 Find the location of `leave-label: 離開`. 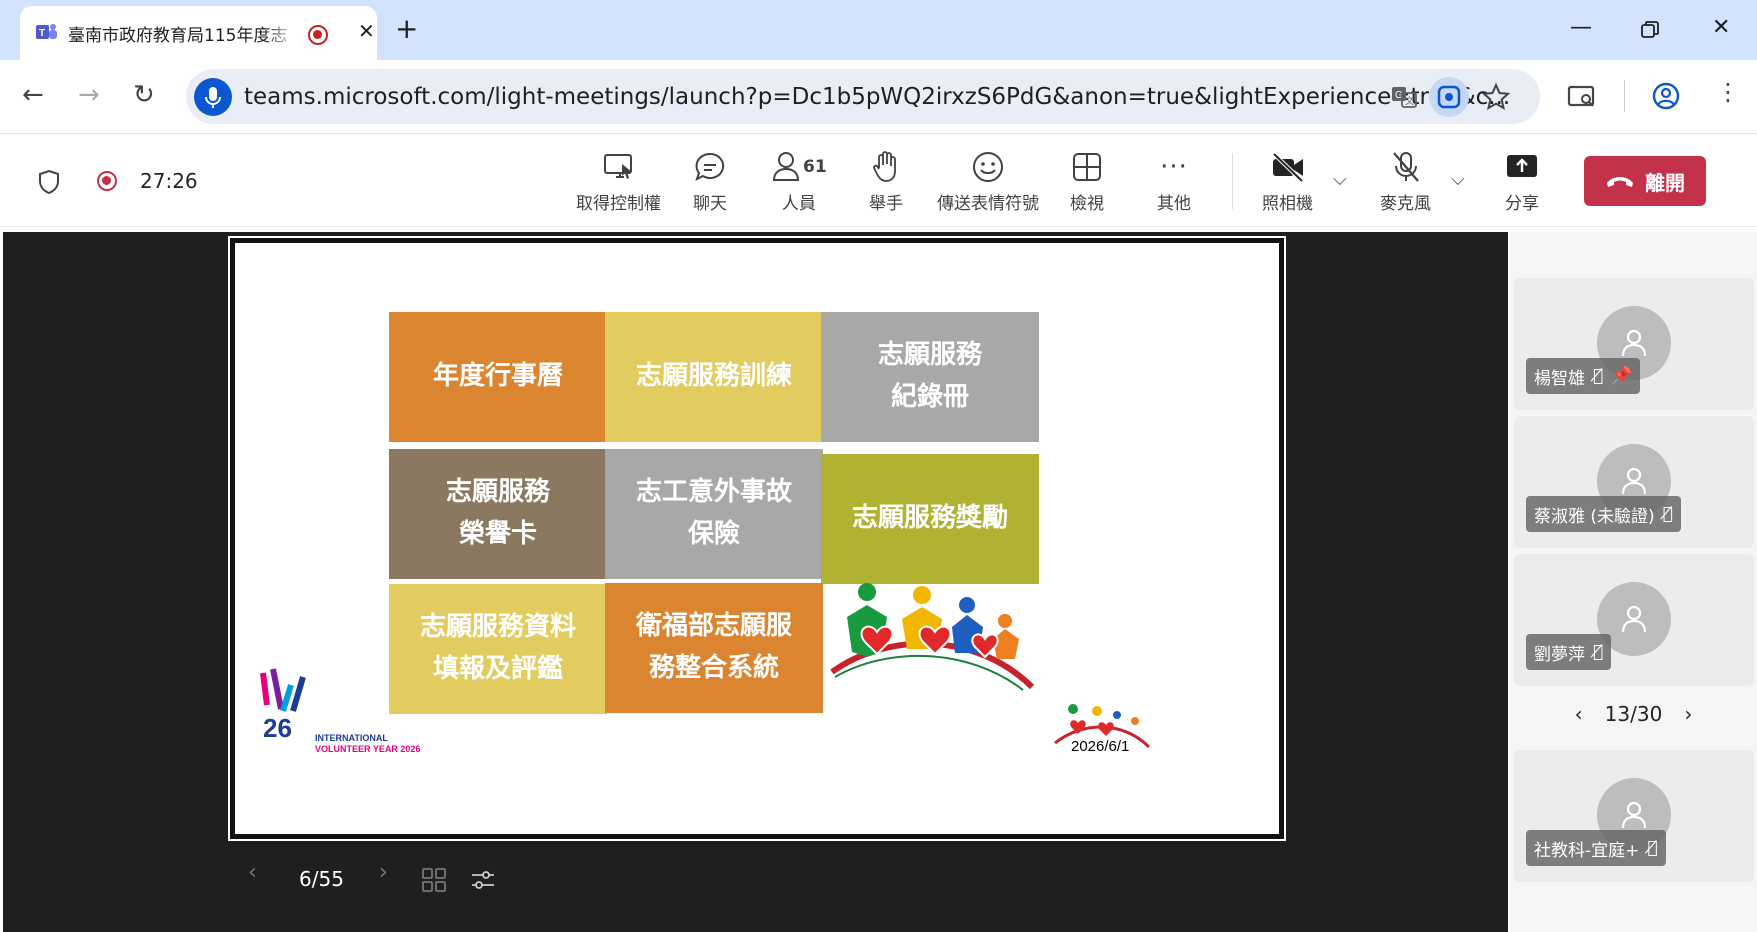

leave-label: 離開 is located at coordinates (1665, 182).